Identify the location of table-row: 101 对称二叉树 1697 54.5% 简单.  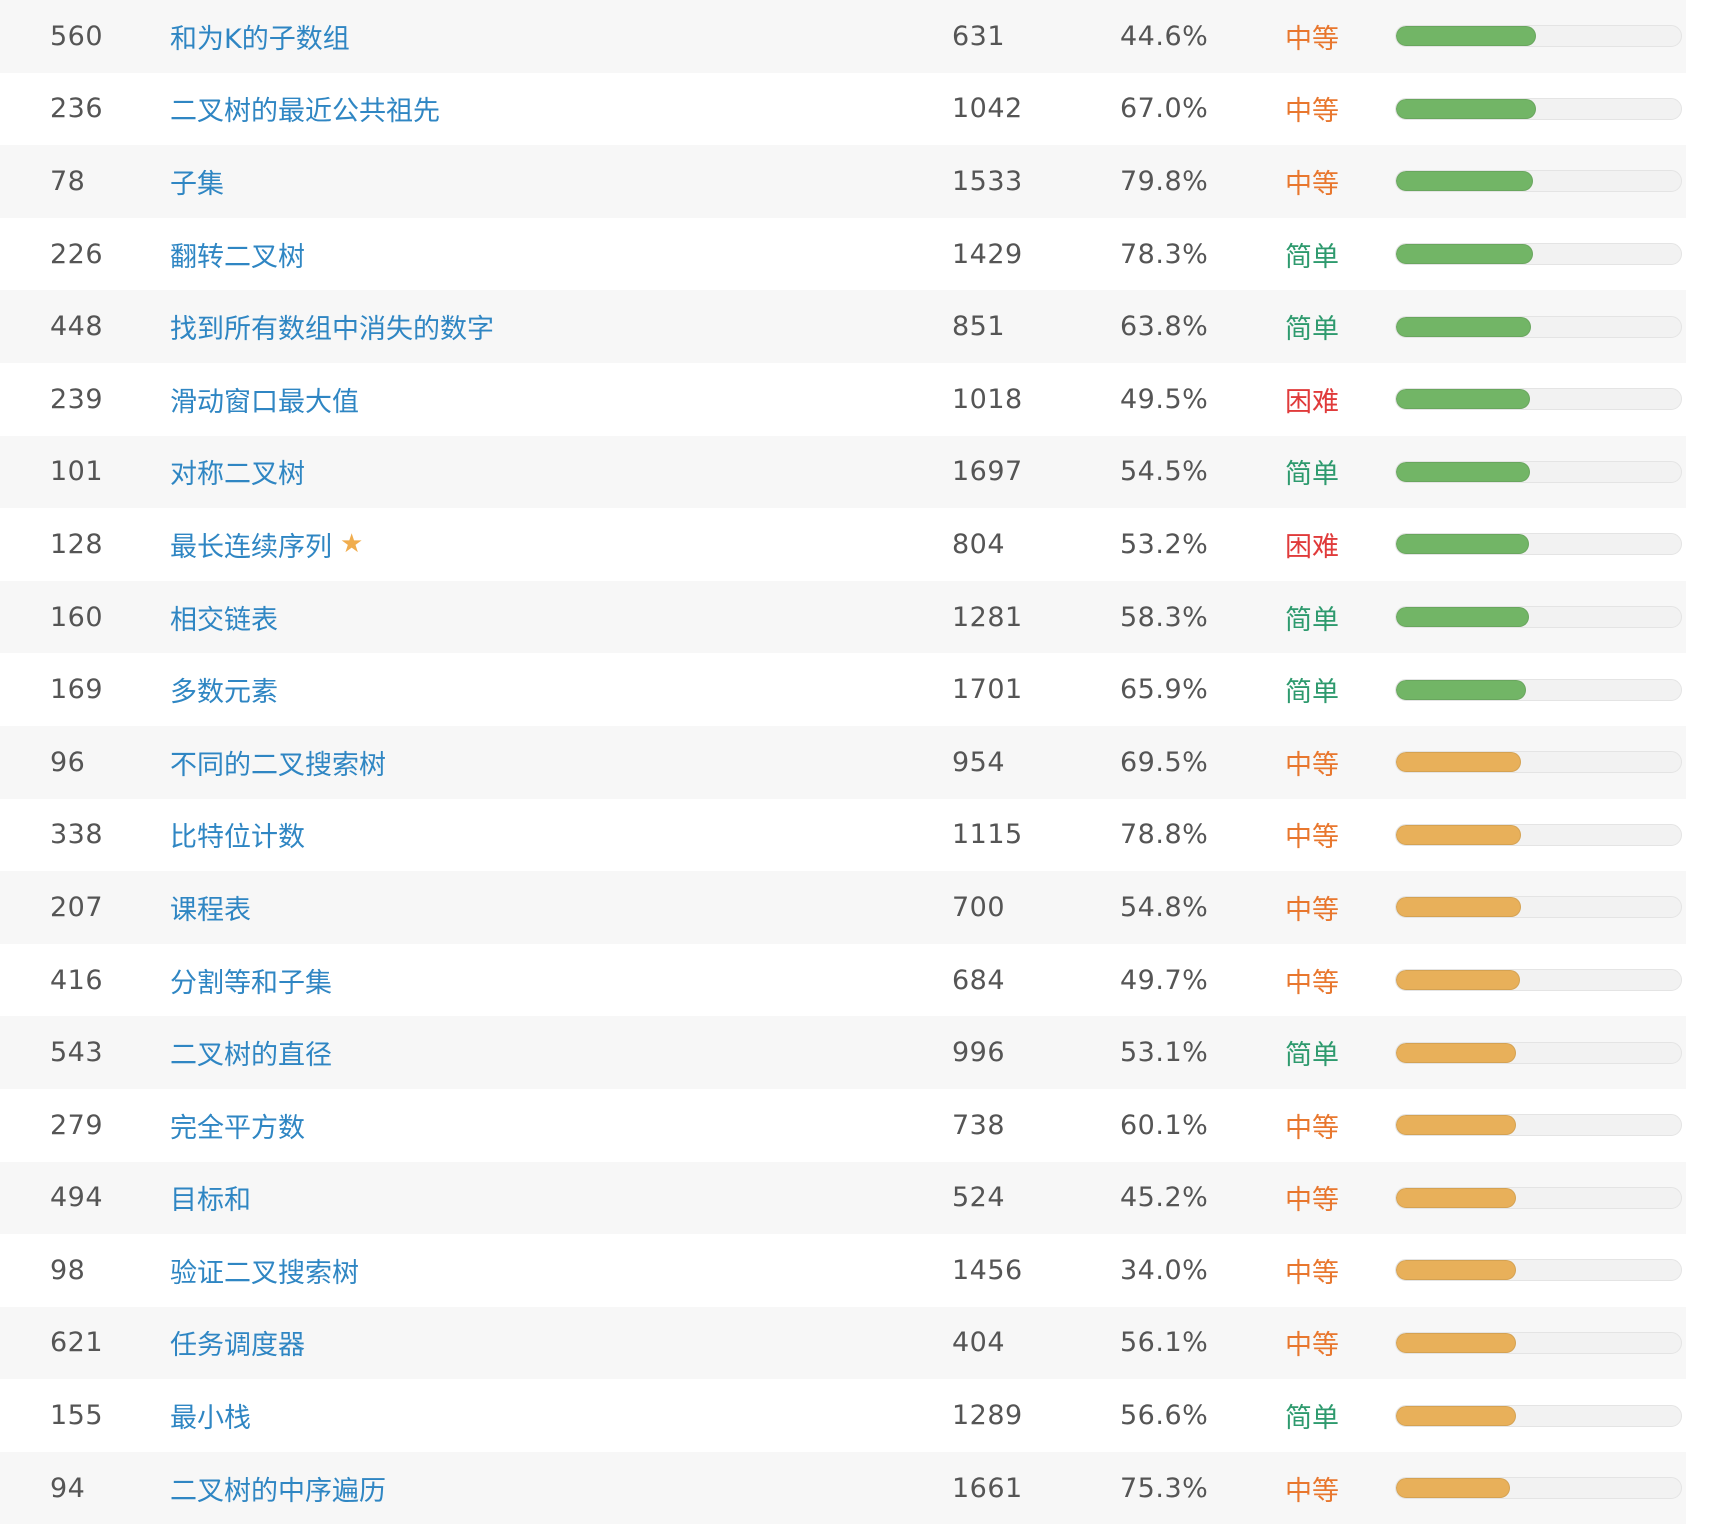
(843, 472).